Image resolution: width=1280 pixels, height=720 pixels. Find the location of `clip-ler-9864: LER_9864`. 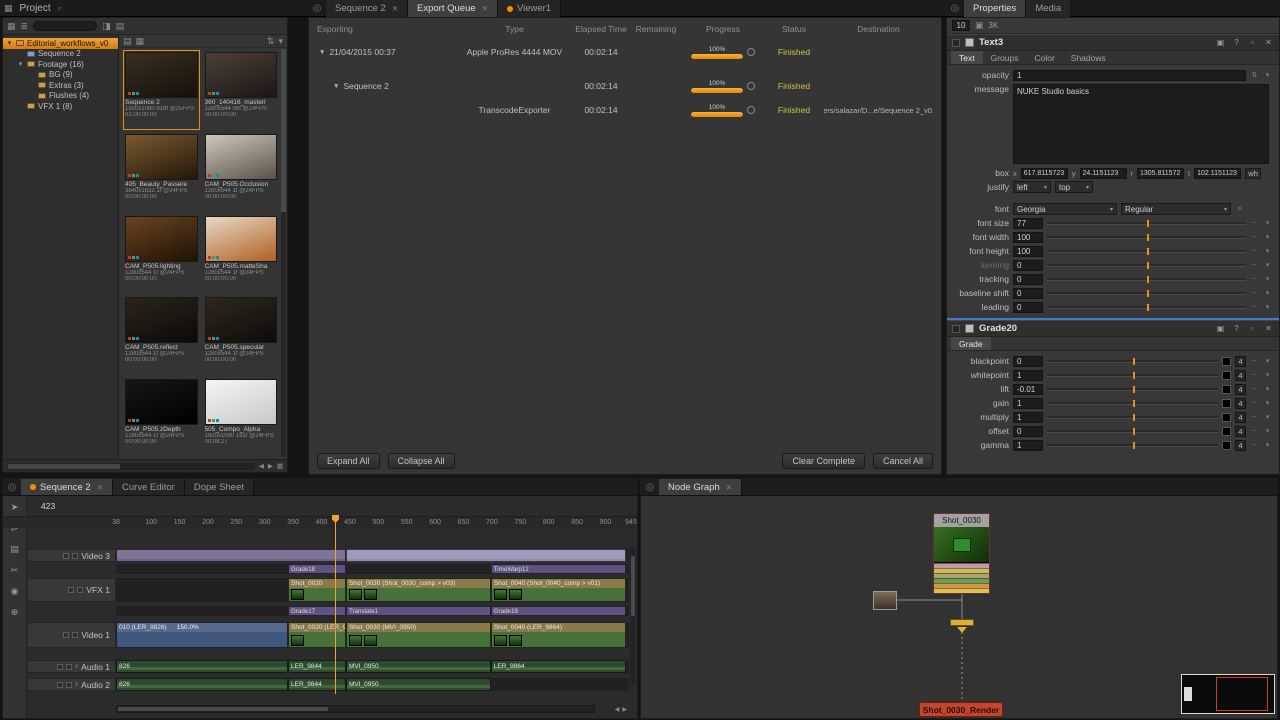

clip-ler-9864: LER_9864 is located at coordinates (558, 666).